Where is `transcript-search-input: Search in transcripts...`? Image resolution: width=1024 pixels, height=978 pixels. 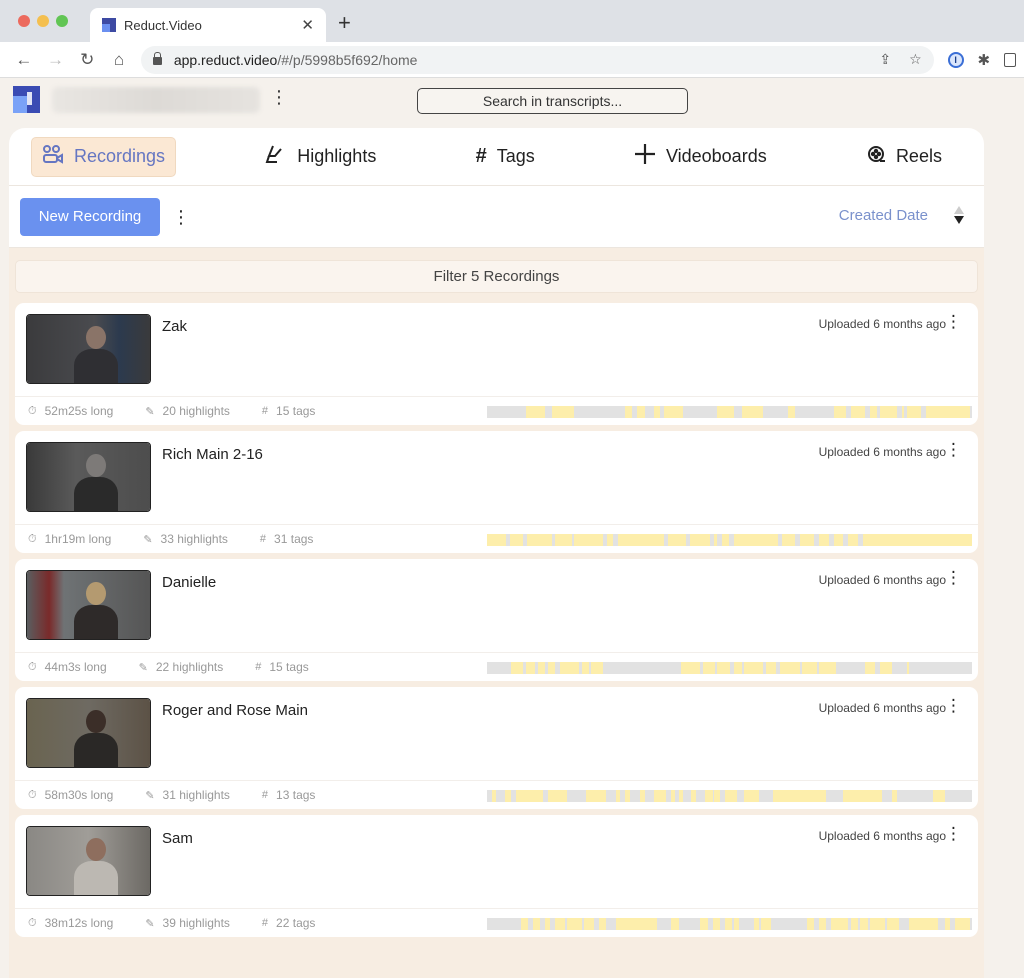 transcript-search-input: Search in transcripts... is located at coordinates (552, 101).